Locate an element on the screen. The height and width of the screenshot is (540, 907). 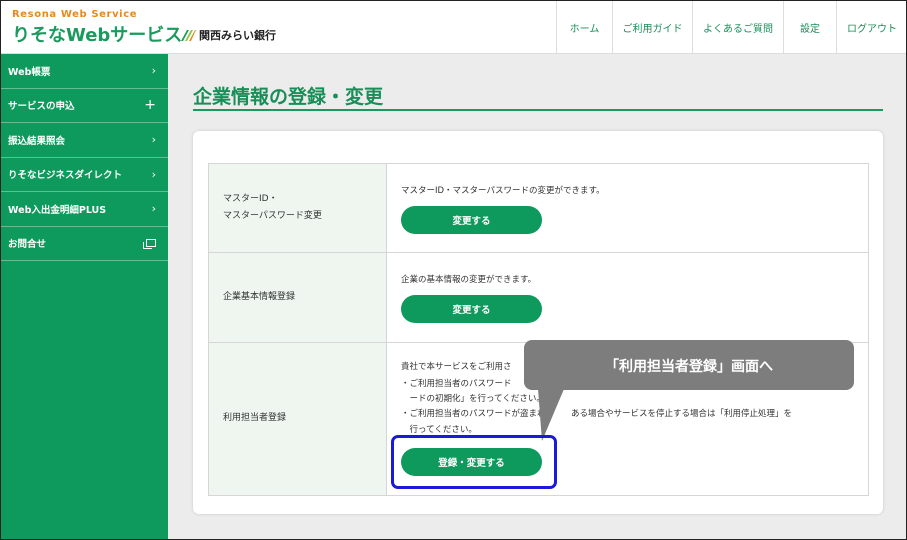
row-label-line: マスターID・ is located at coordinates (250, 198).